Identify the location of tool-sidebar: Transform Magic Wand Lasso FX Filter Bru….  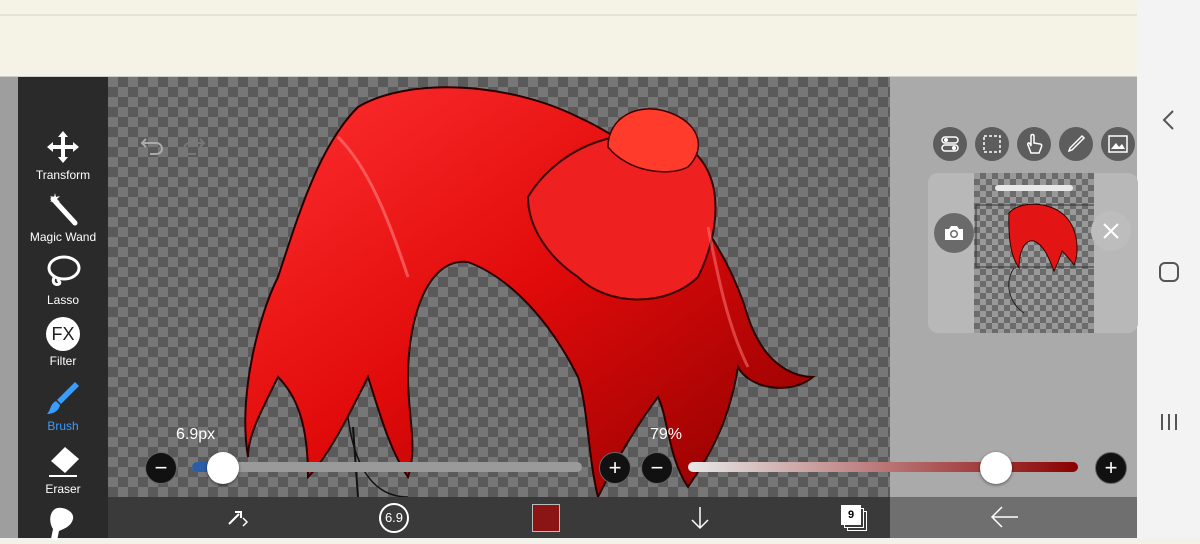
(63, 309).